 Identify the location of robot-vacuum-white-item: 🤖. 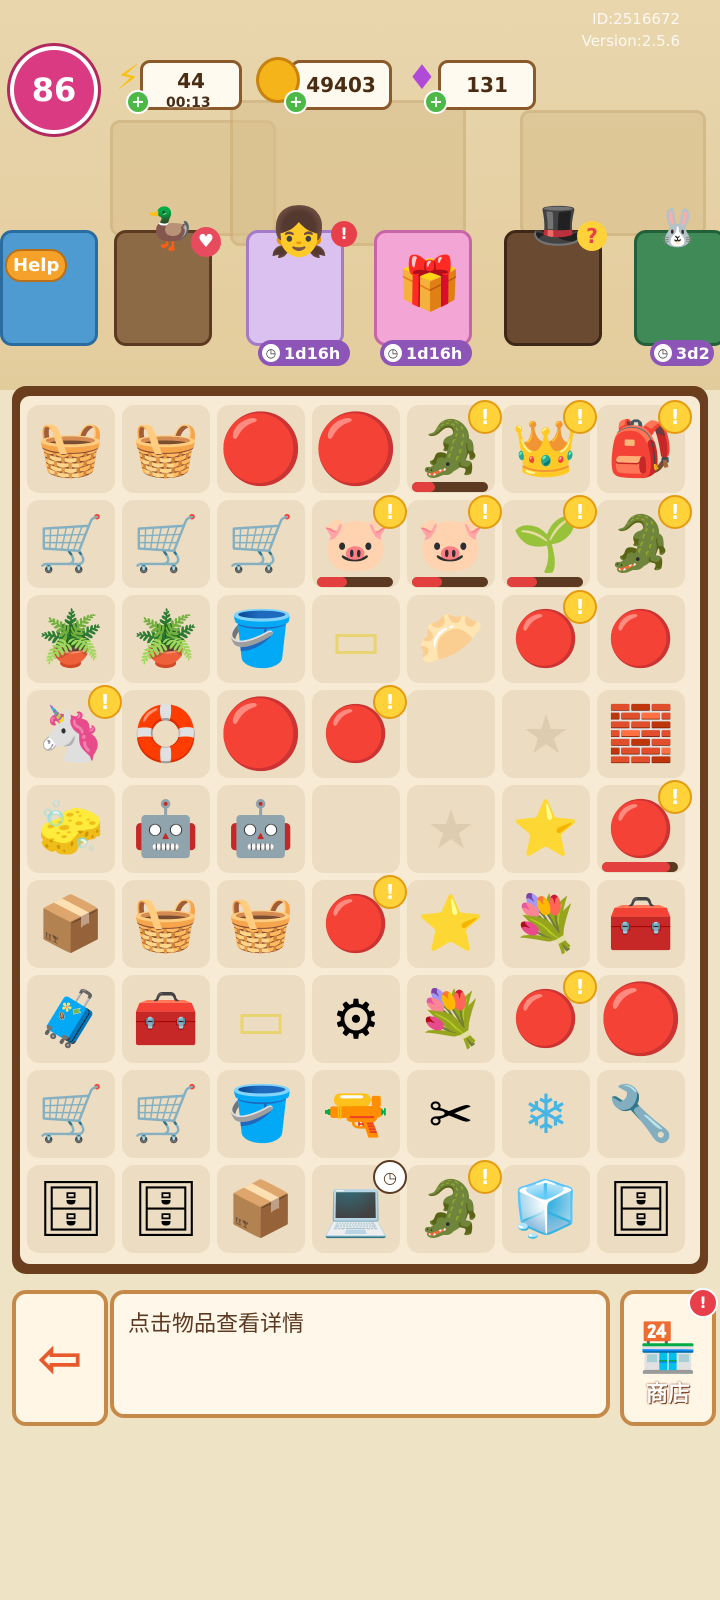
(166, 829).